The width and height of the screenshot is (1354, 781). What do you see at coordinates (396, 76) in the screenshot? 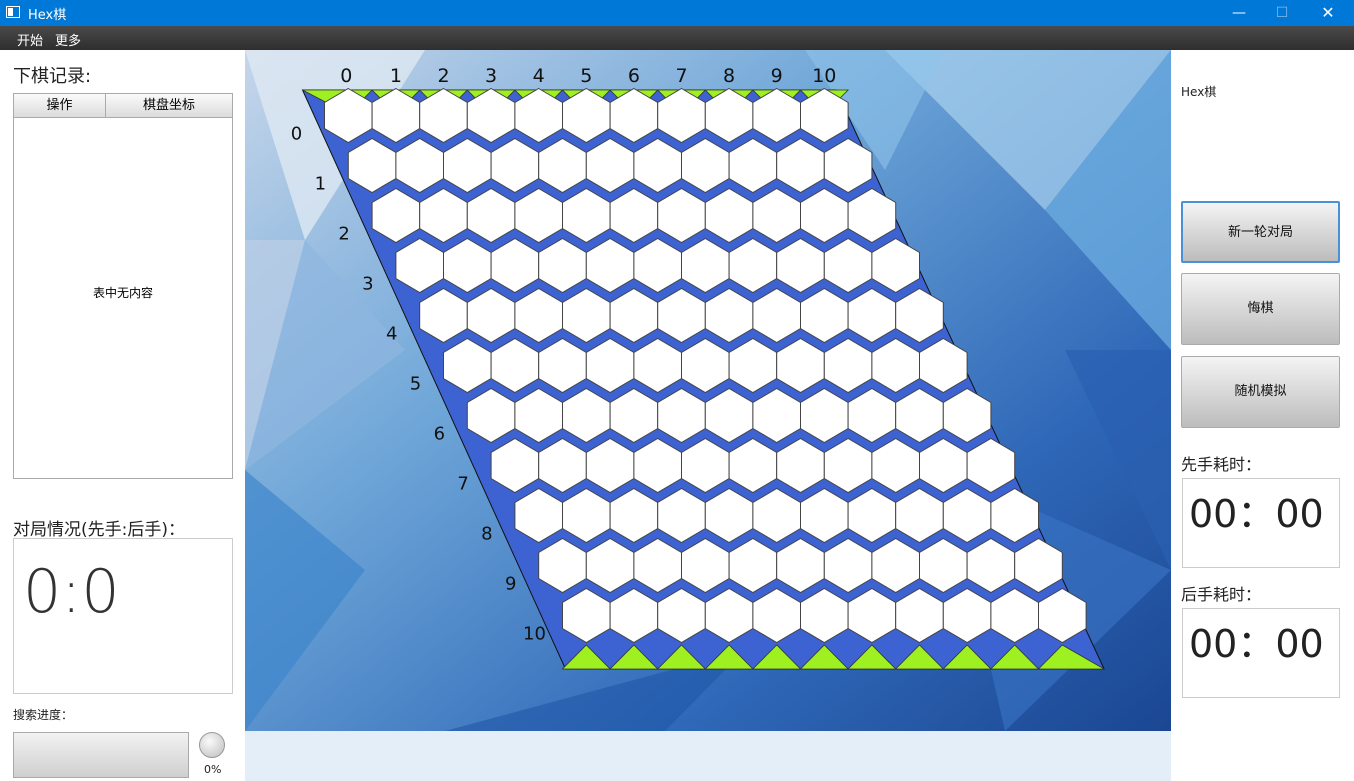
I see `column-label: 1` at bounding box center [396, 76].